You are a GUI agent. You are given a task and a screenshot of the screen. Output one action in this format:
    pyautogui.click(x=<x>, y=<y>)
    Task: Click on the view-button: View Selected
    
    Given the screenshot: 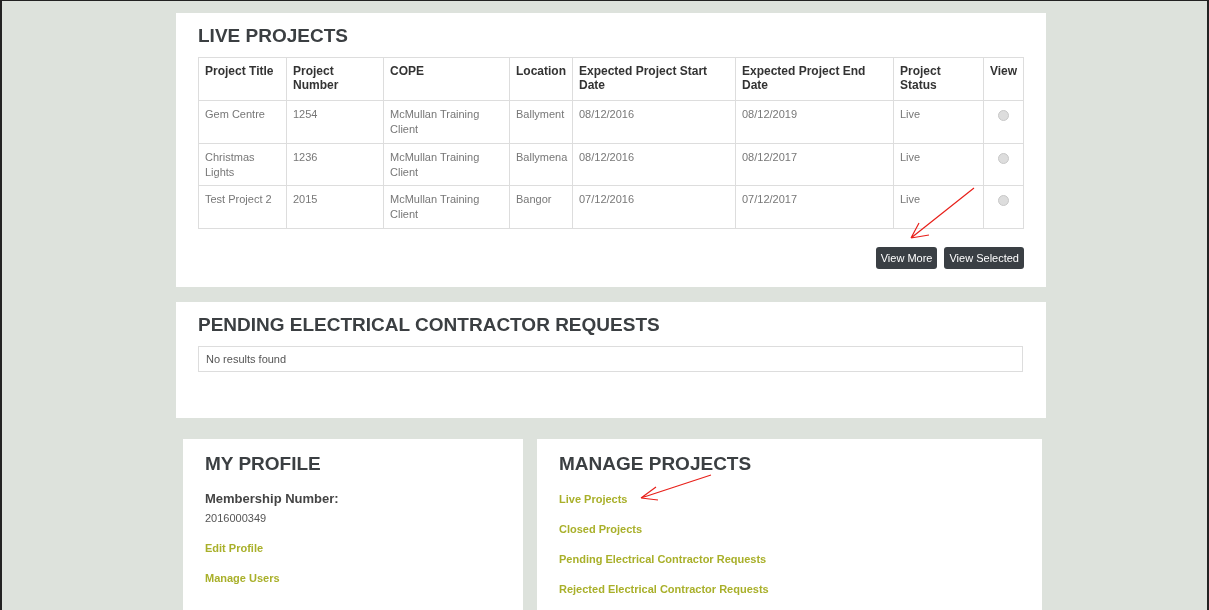 What is the action you would take?
    pyautogui.click(x=984, y=258)
    